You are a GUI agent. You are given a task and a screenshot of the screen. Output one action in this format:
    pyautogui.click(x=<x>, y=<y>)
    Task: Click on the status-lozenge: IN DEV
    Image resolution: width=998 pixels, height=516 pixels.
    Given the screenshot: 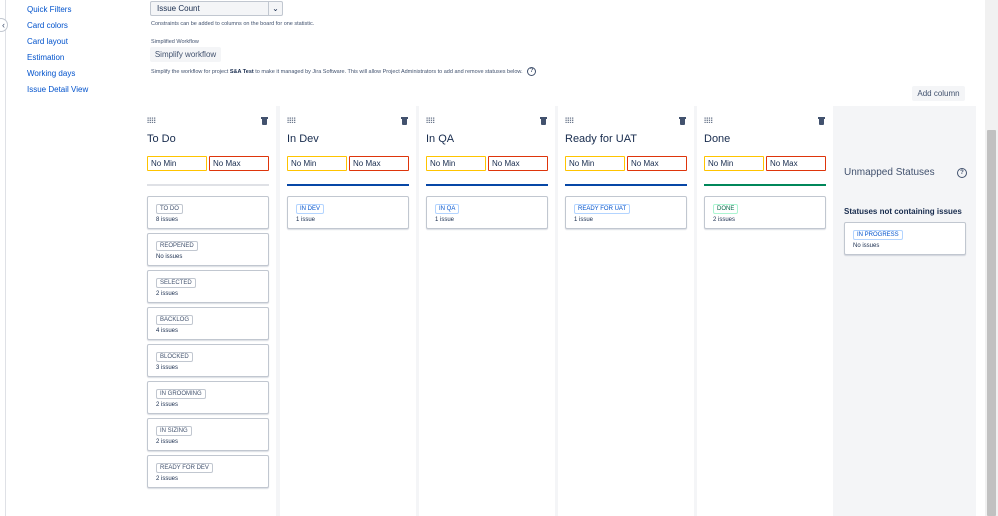 What is the action you would take?
    pyautogui.click(x=310, y=209)
    